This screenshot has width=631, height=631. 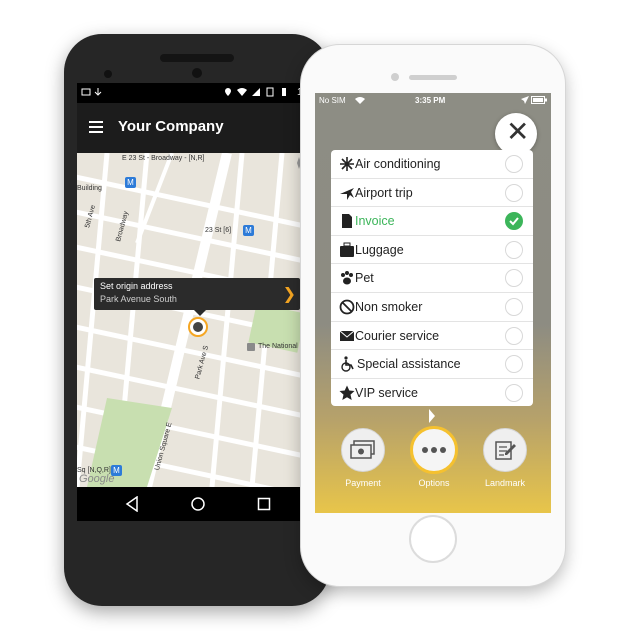 I want to click on close-button: ✕, so click(x=516, y=134).